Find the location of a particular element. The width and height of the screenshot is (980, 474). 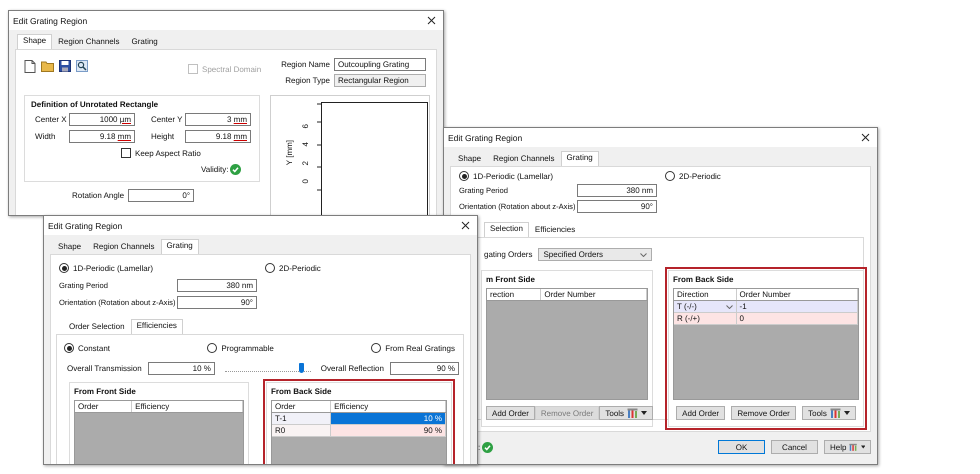

read-only-field: Rectangular Region is located at coordinates (380, 80).